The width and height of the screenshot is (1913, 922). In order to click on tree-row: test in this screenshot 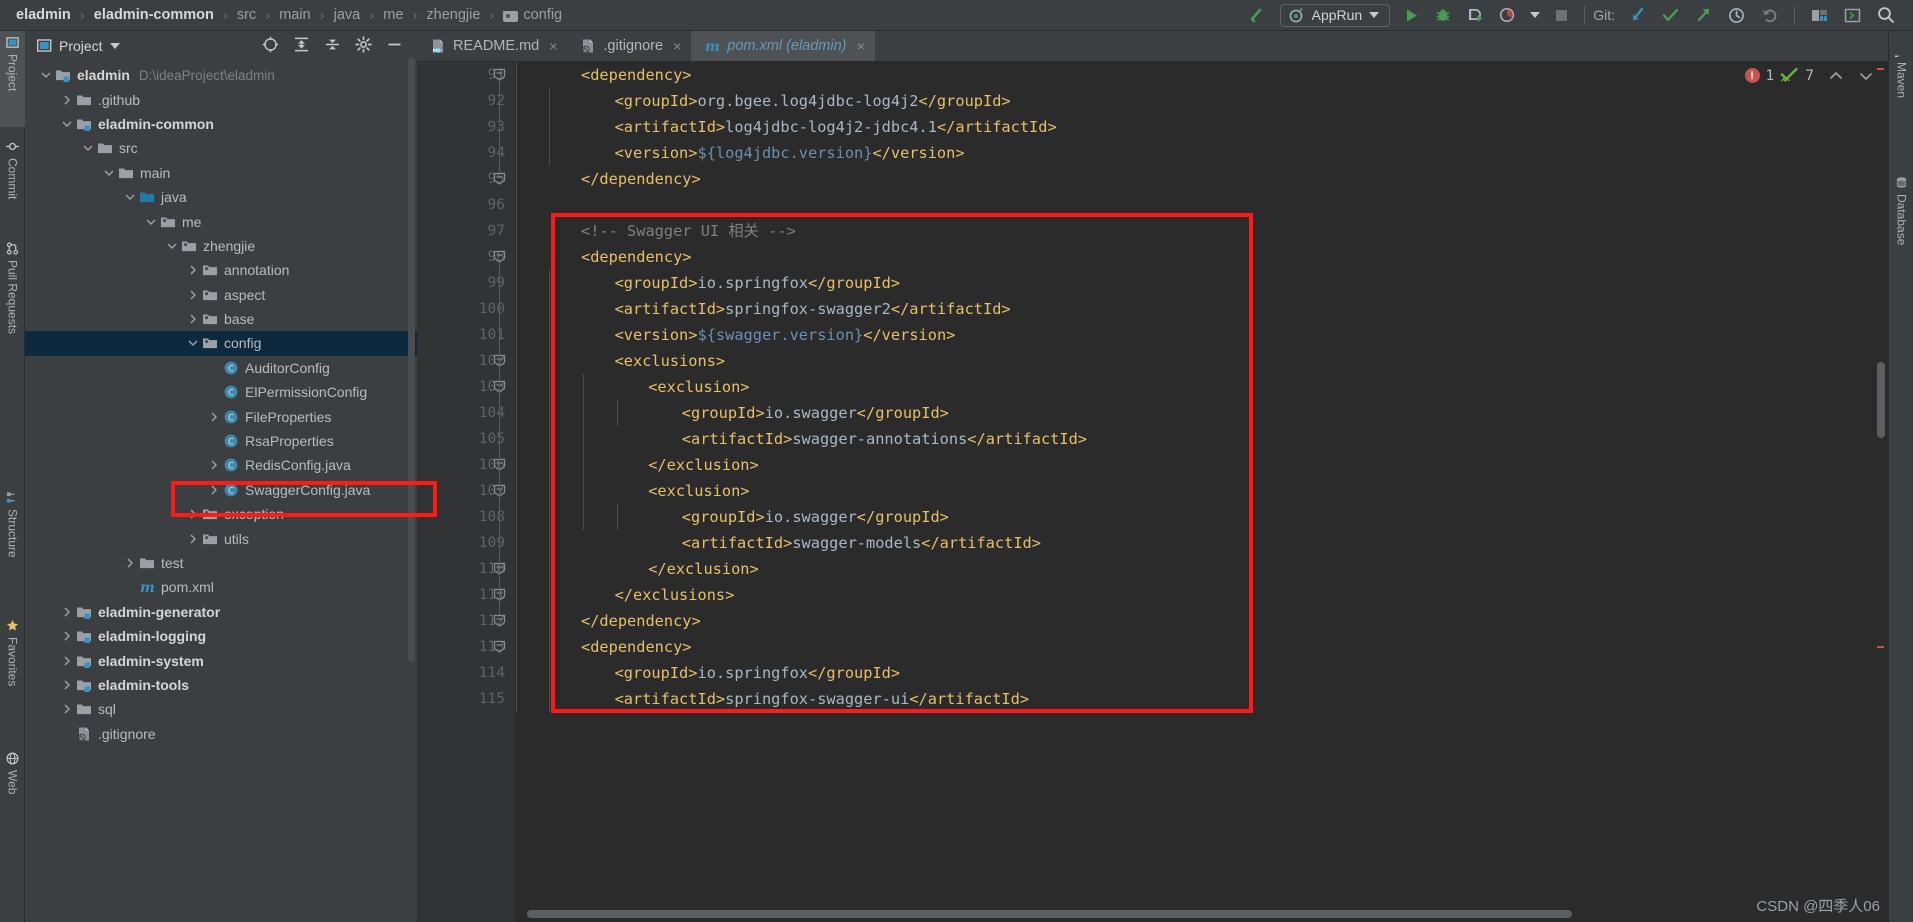, I will do `click(221, 563)`.